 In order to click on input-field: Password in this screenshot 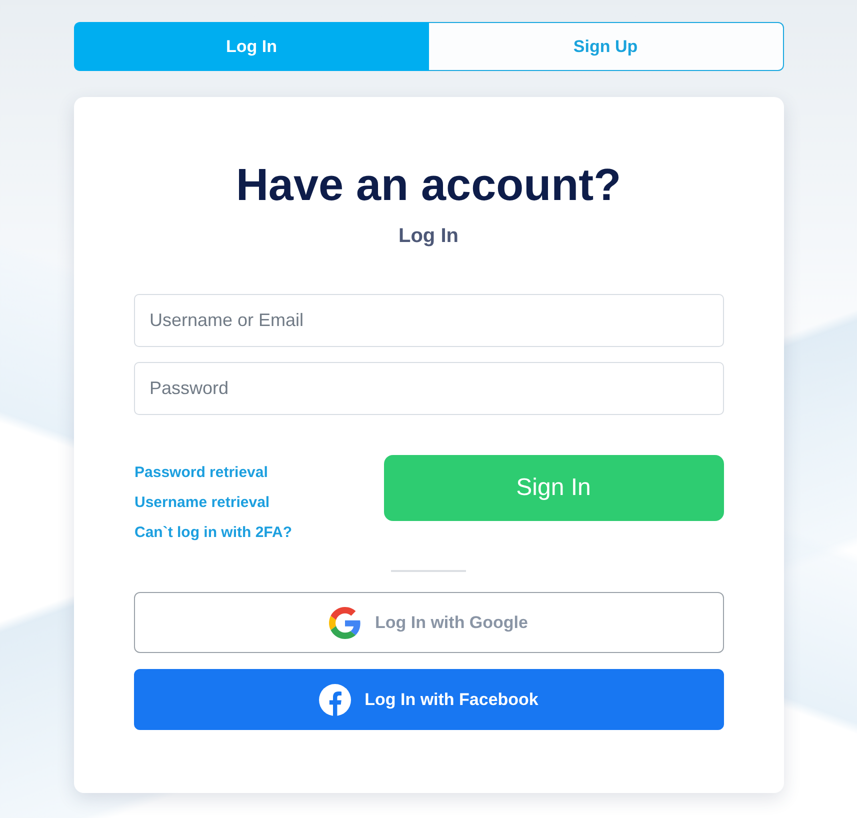, I will do `click(429, 388)`.